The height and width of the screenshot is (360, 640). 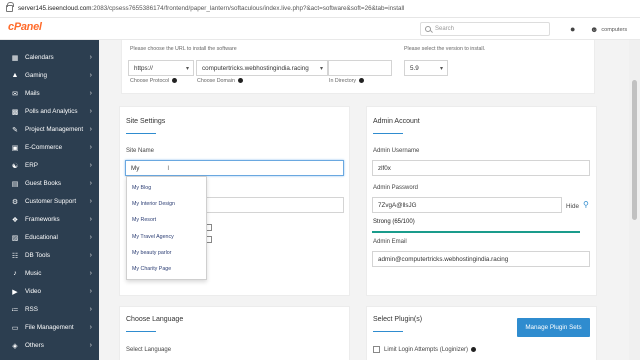 I want to click on sidebar-item-mails: ✉ Mails ›, so click(x=49, y=93).